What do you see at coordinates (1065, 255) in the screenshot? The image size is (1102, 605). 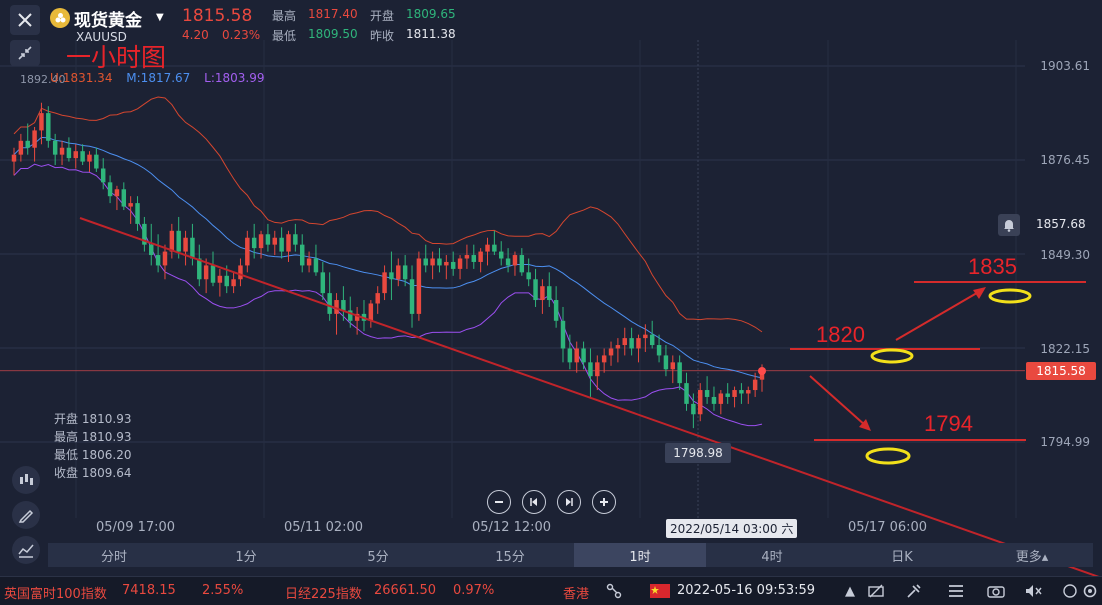 I see `y-axis-label: 1849.30` at bounding box center [1065, 255].